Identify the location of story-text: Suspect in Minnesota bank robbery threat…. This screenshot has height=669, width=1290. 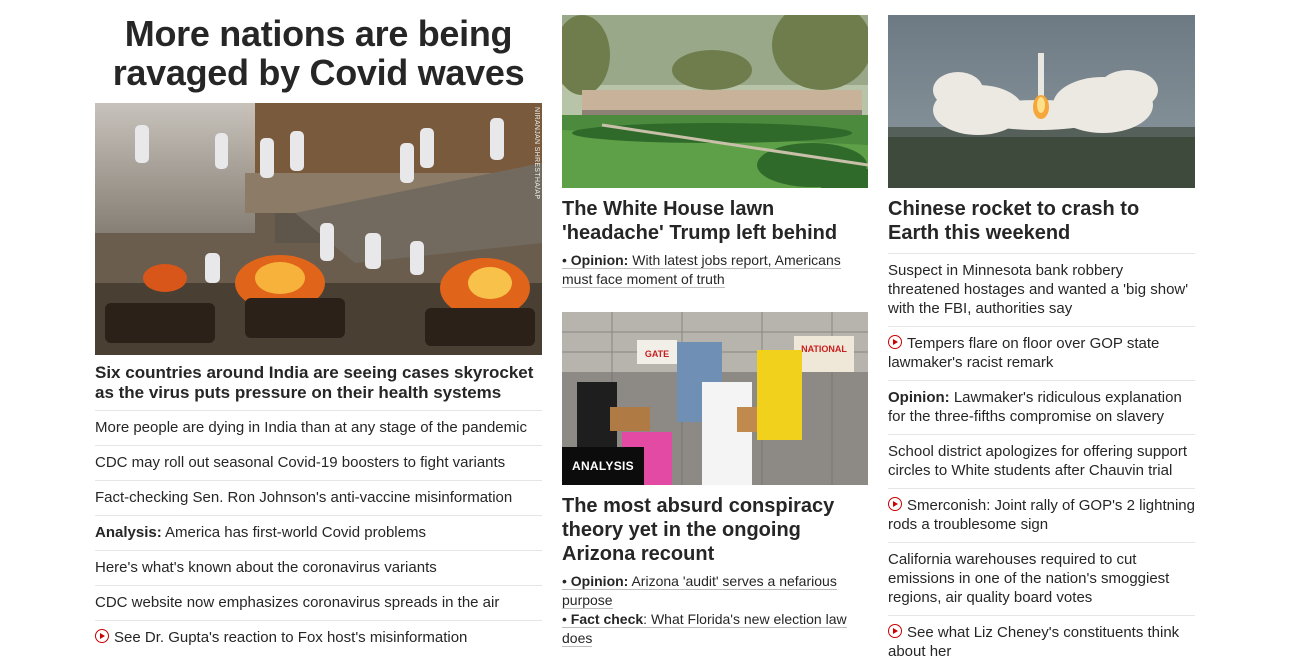
(1038, 289).